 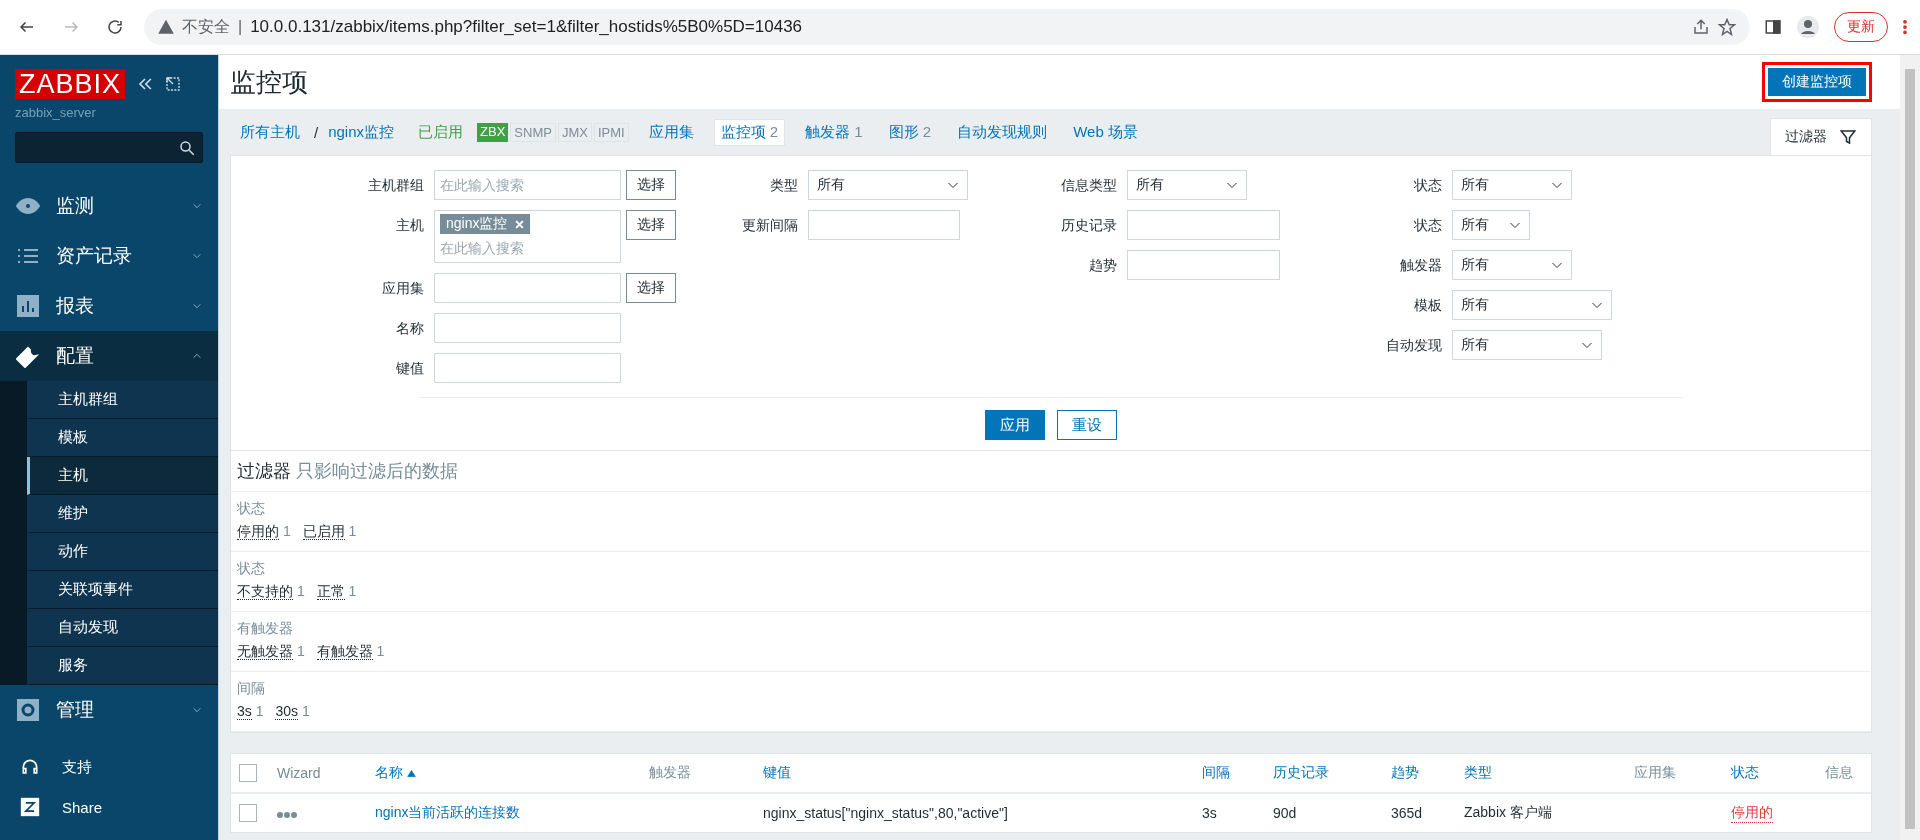 I want to click on submenu-item: 关联项事件, so click(x=122, y=590).